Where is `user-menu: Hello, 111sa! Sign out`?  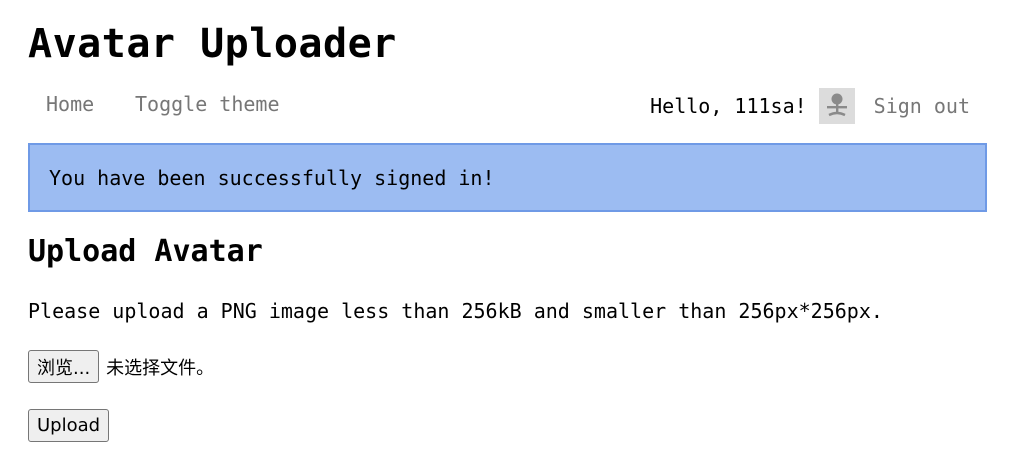 user-menu: Hello, 111sa! Sign out is located at coordinates (810, 106).